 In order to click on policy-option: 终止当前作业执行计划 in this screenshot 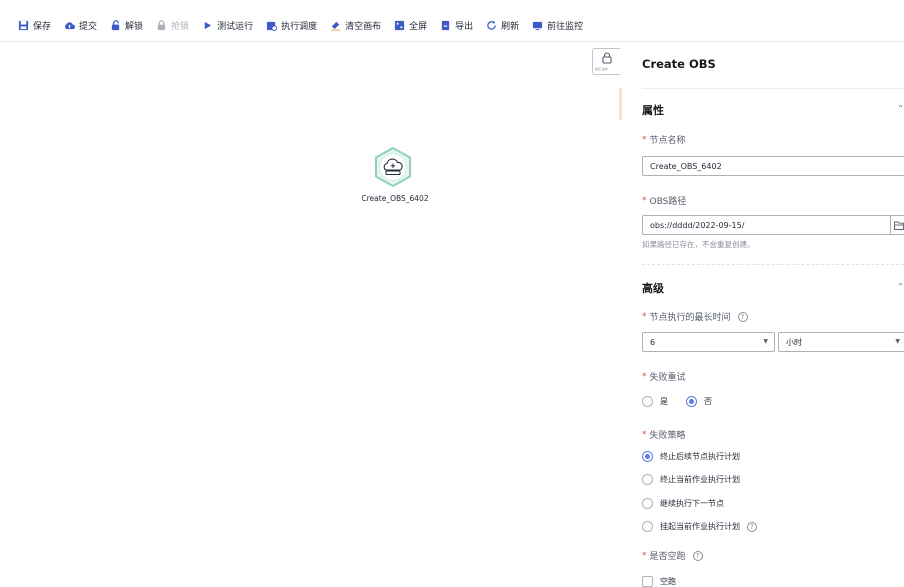, I will do `click(691, 479)`.